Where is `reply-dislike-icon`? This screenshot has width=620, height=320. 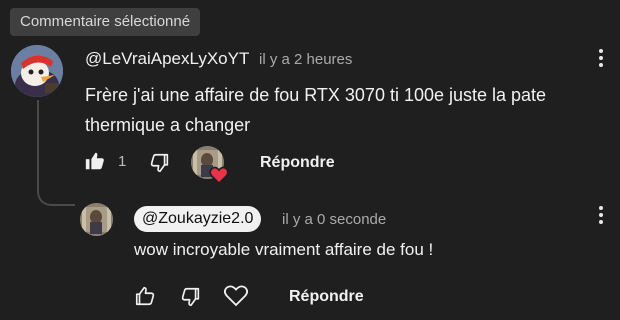 reply-dislike-icon is located at coordinates (191, 299).